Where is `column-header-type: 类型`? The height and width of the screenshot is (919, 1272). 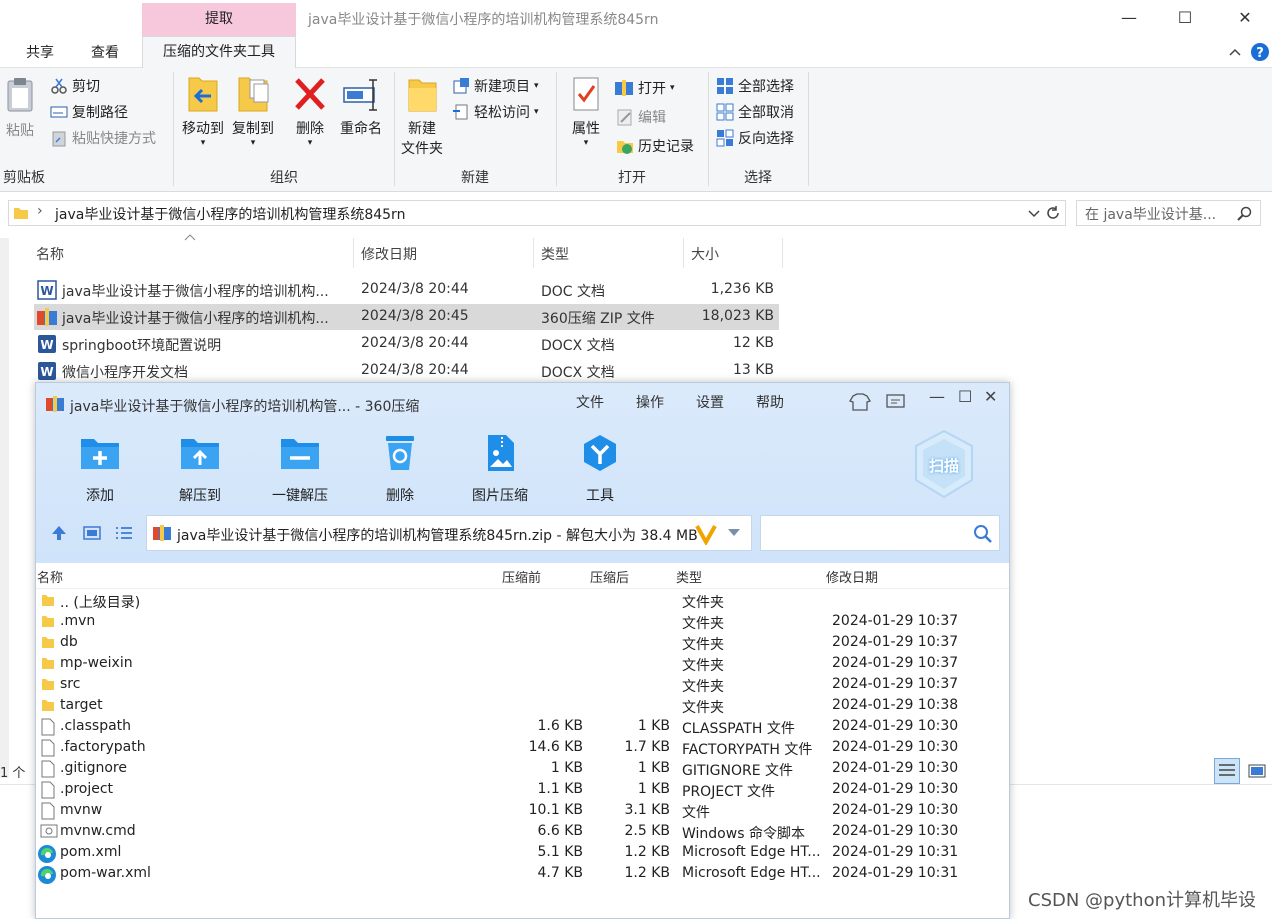
column-header-type: 类型 is located at coordinates (555, 254).